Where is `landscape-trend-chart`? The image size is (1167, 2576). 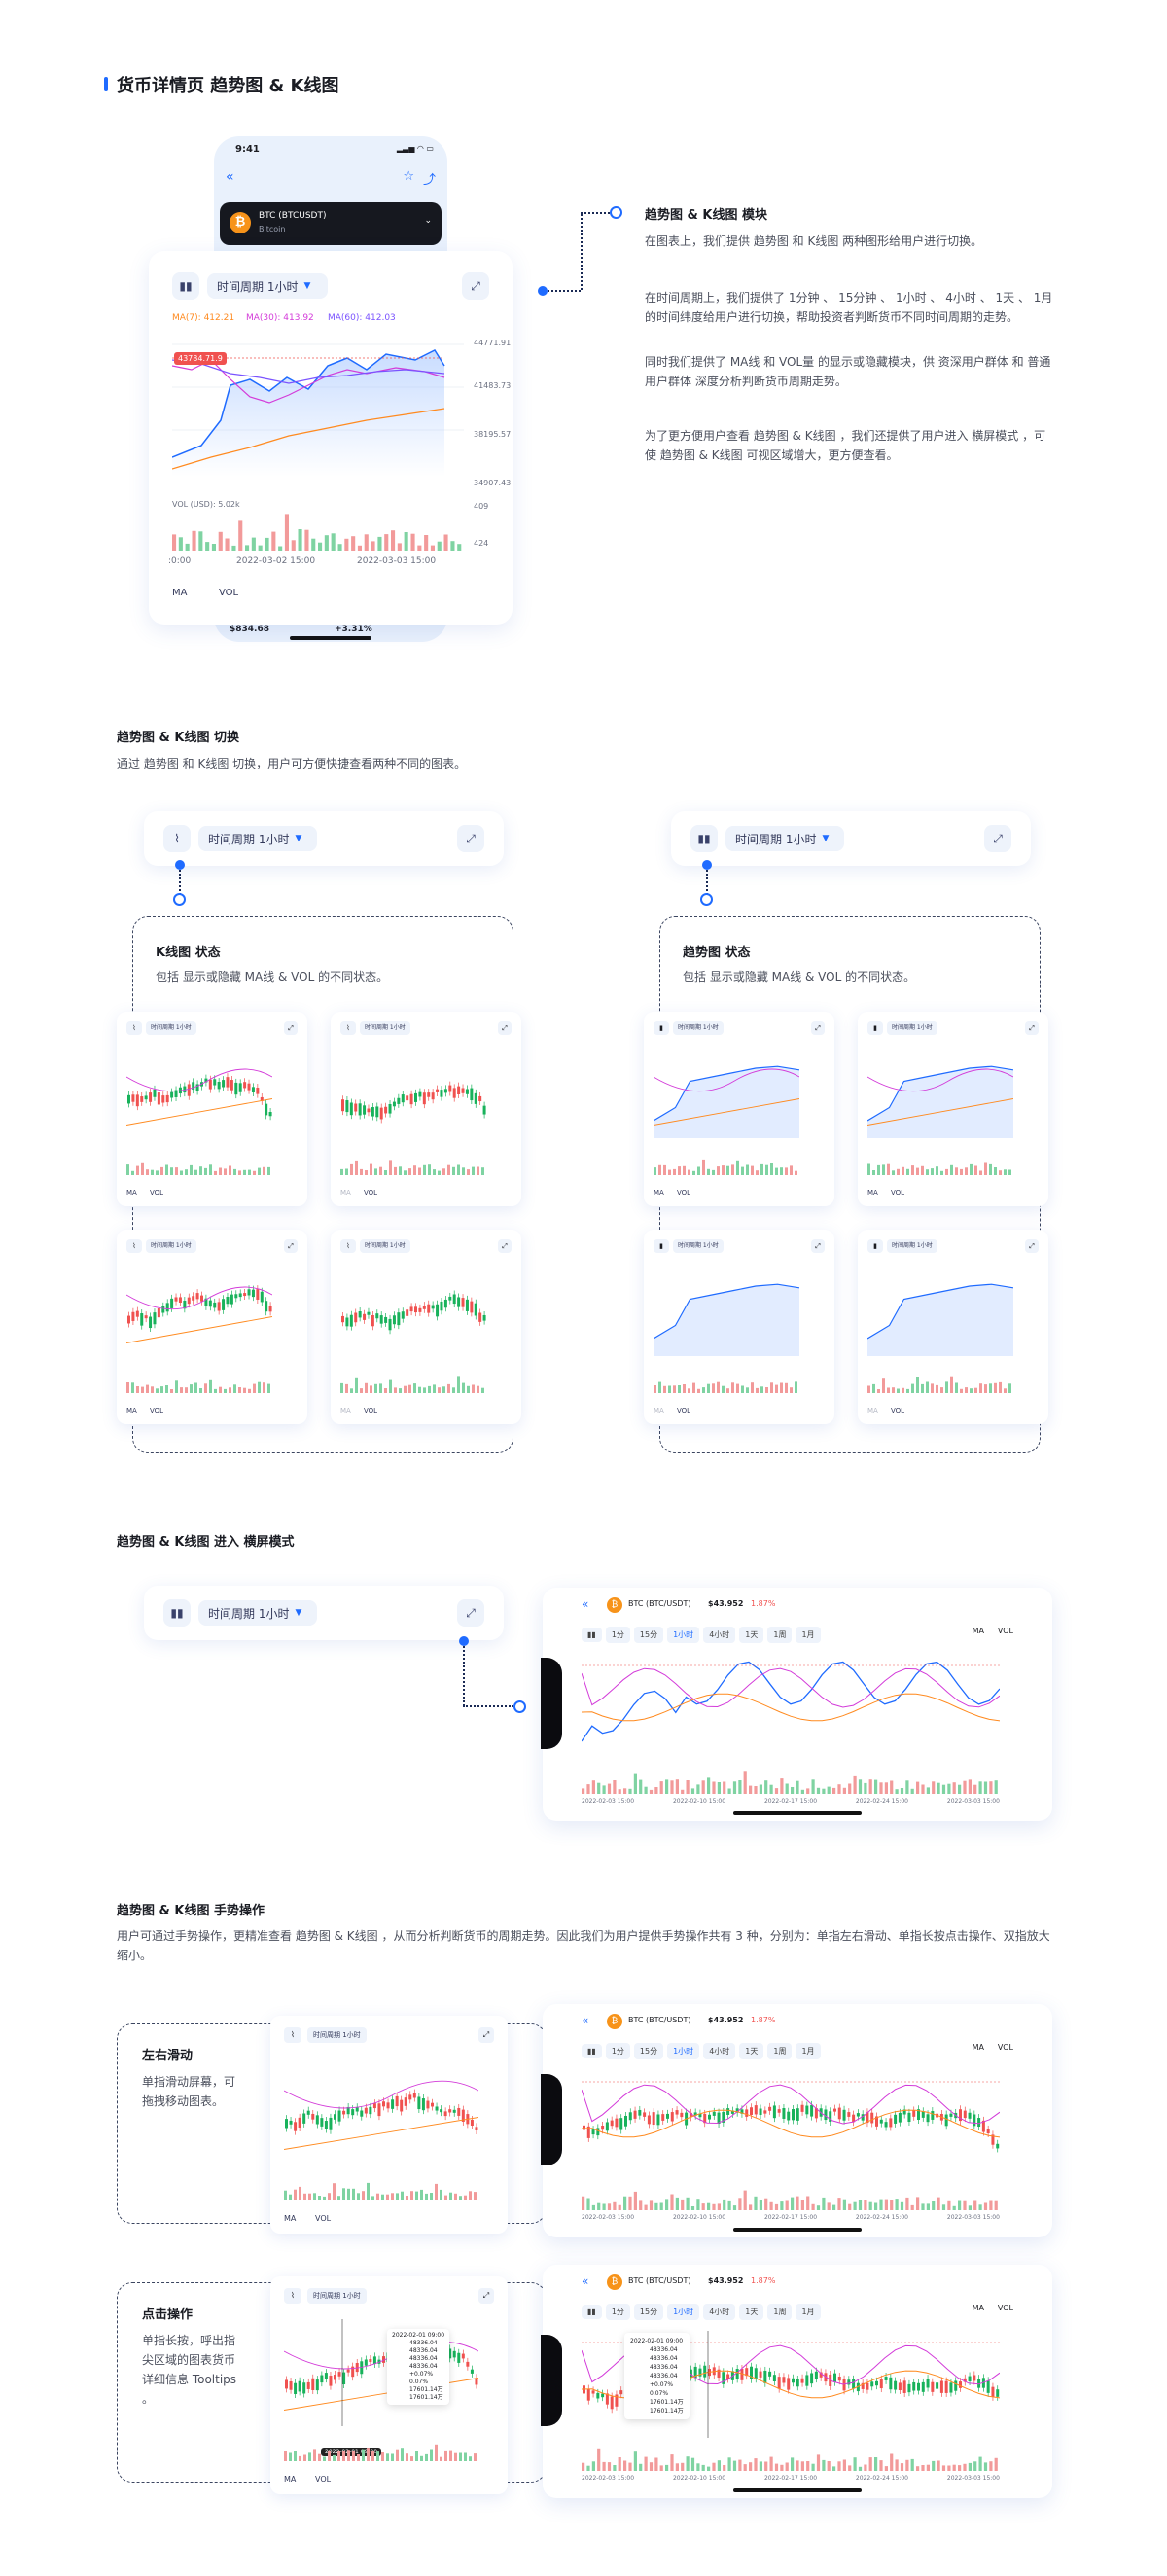 landscape-trend-chart is located at coordinates (791, 1707).